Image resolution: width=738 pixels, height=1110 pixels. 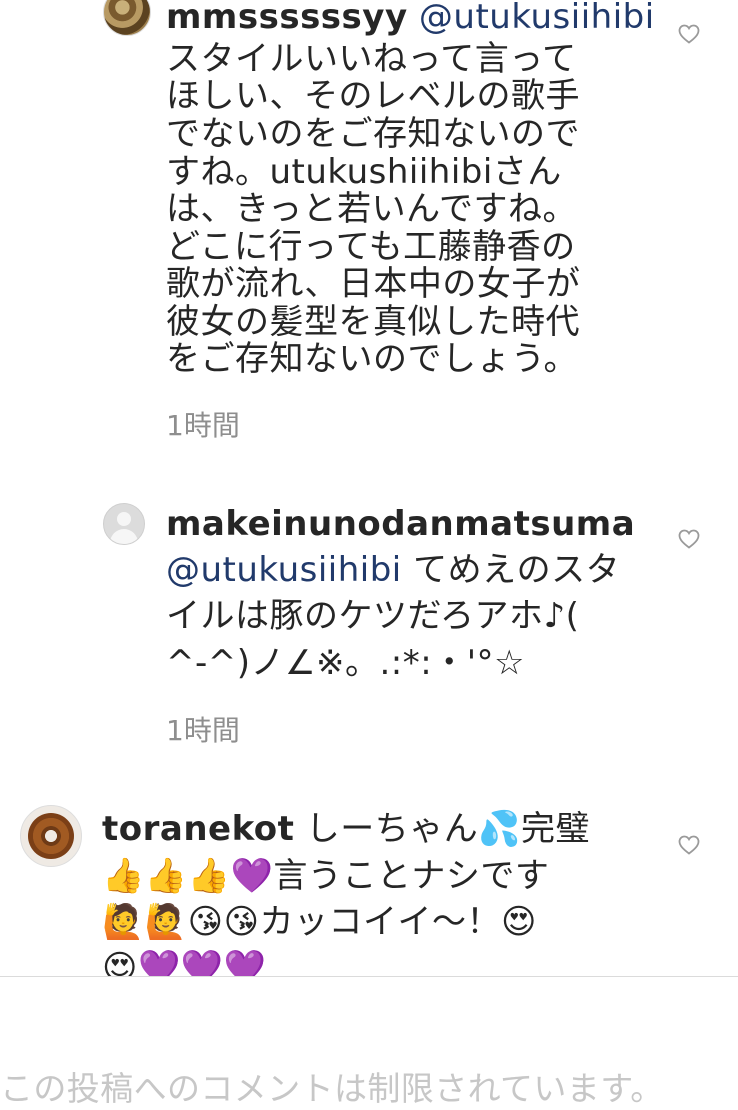 What do you see at coordinates (326, 876) in the screenshot?
I see `comment-body-line: 👍👍👍💜言うことナシです` at bounding box center [326, 876].